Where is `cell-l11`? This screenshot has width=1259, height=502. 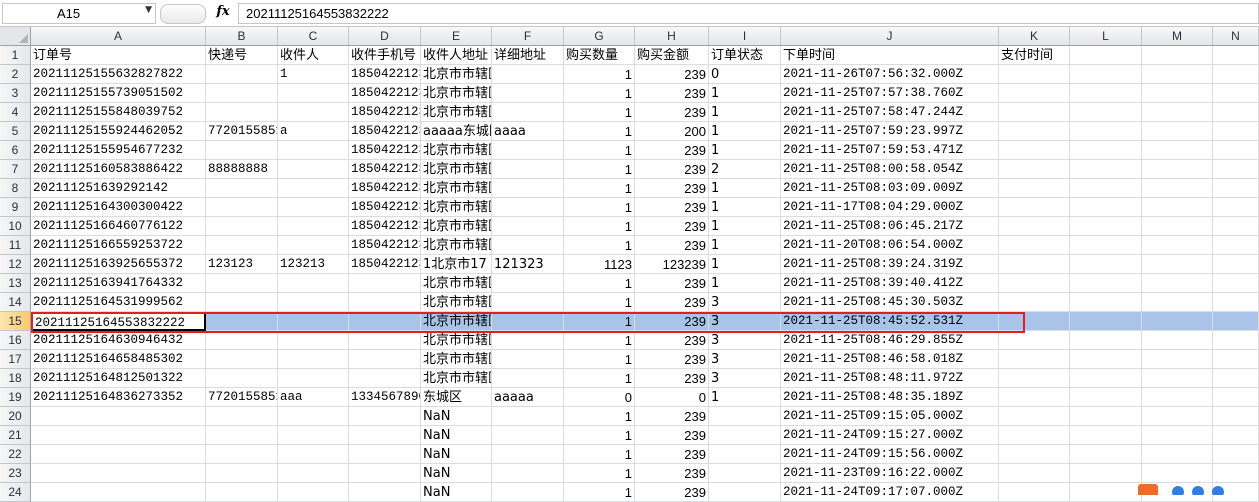 cell-l11 is located at coordinates (1106, 245).